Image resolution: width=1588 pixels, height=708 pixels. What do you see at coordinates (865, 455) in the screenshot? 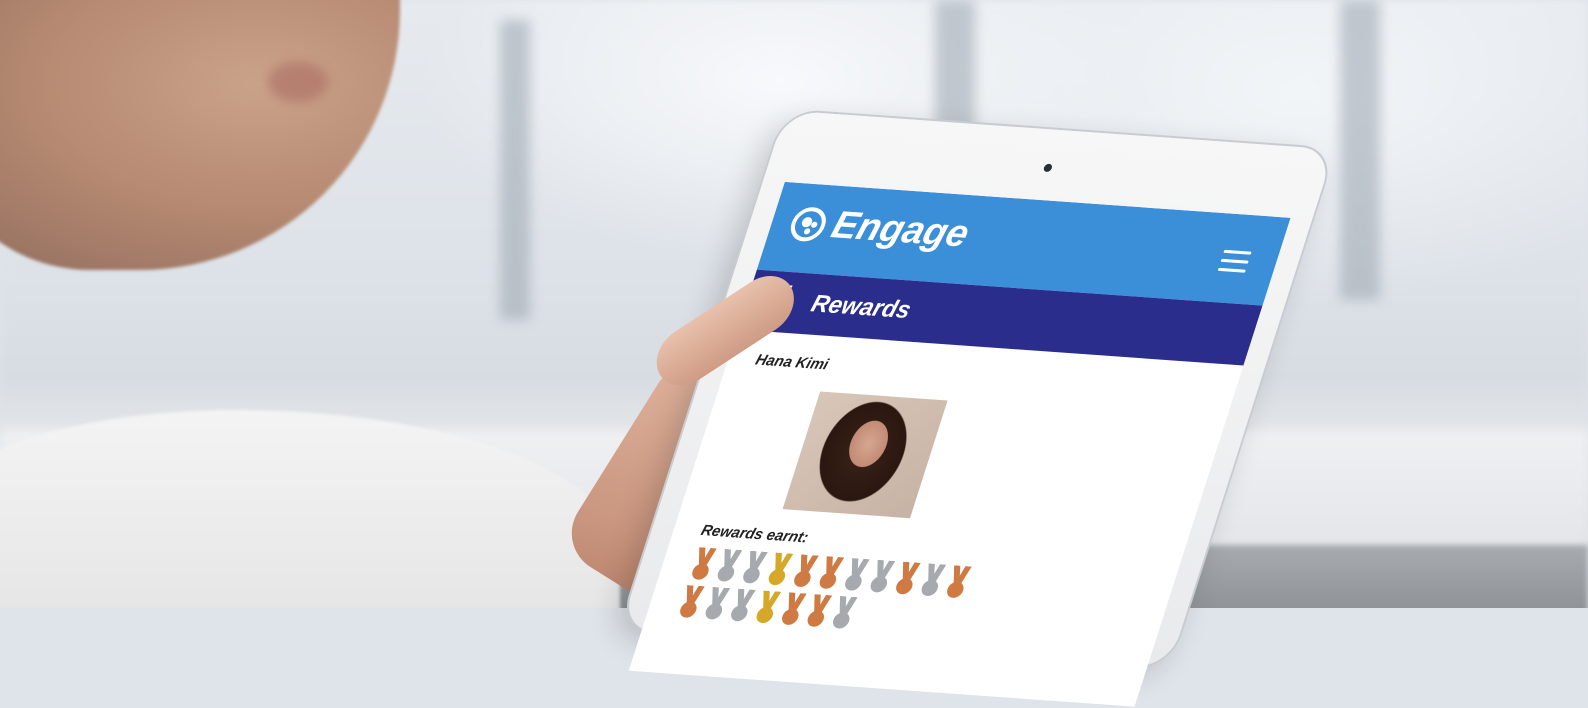
I see `avatar` at bounding box center [865, 455].